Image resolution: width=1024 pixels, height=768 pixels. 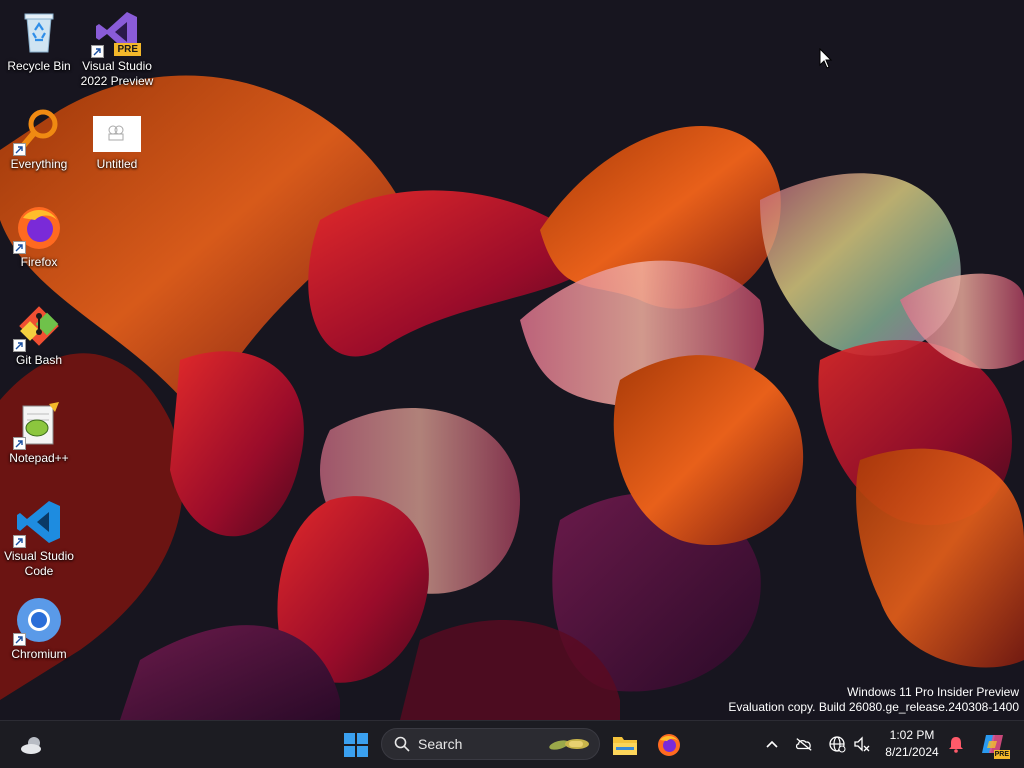 I want to click on file-explorer-icon, so click(x=625, y=746).